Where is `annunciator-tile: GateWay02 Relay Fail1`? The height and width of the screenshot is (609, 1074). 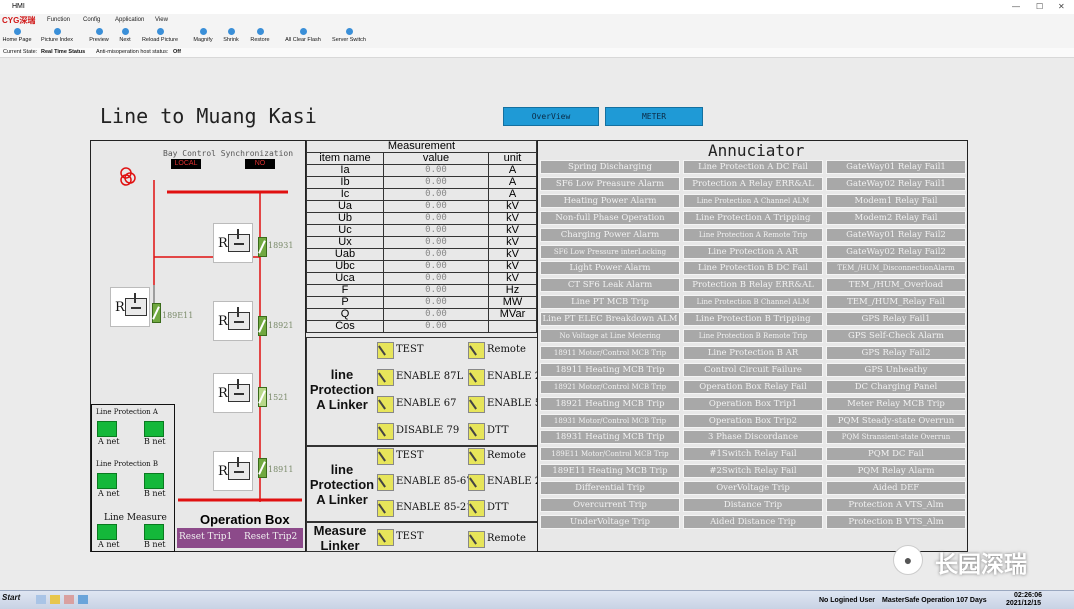
annunciator-tile: GateWay02 Relay Fail1 is located at coordinates (896, 183).